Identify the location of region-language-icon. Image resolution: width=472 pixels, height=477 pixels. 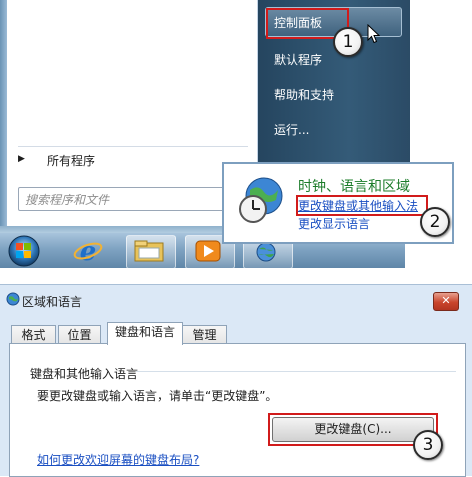
(13, 299).